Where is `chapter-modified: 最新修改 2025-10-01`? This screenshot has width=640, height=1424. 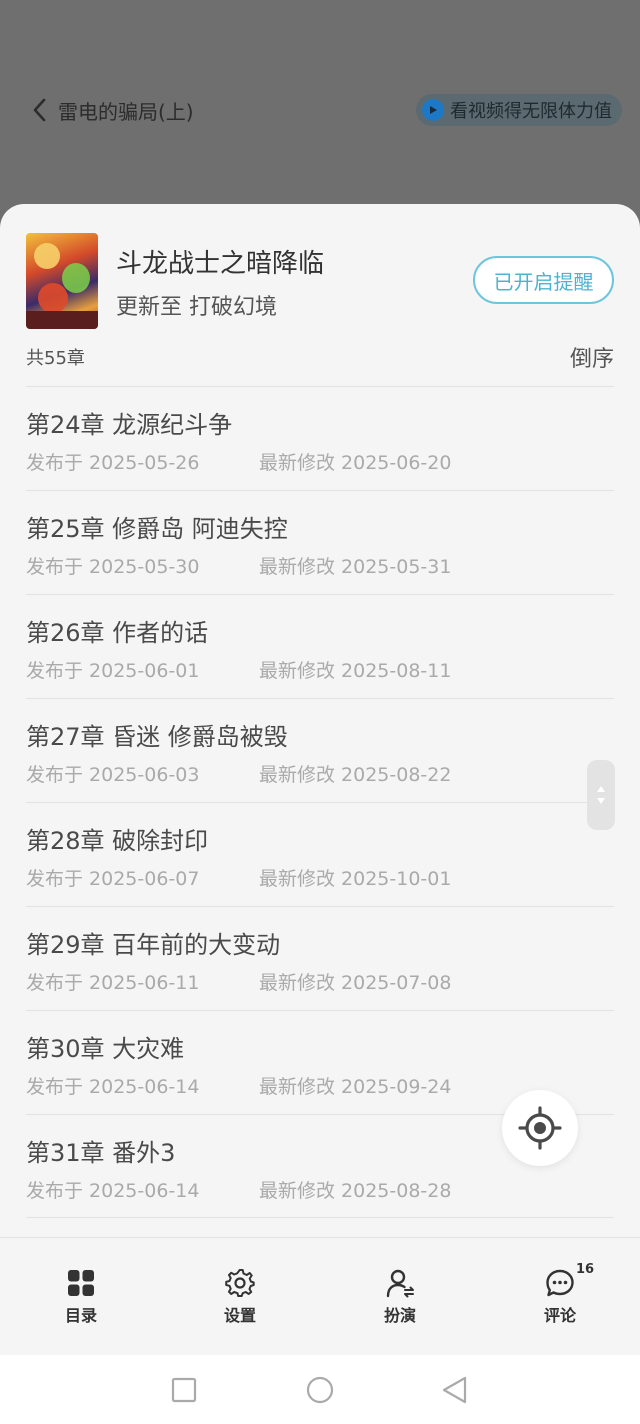 chapter-modified: 最新修改 2025-10-01 is located at coordinates (355, 879).